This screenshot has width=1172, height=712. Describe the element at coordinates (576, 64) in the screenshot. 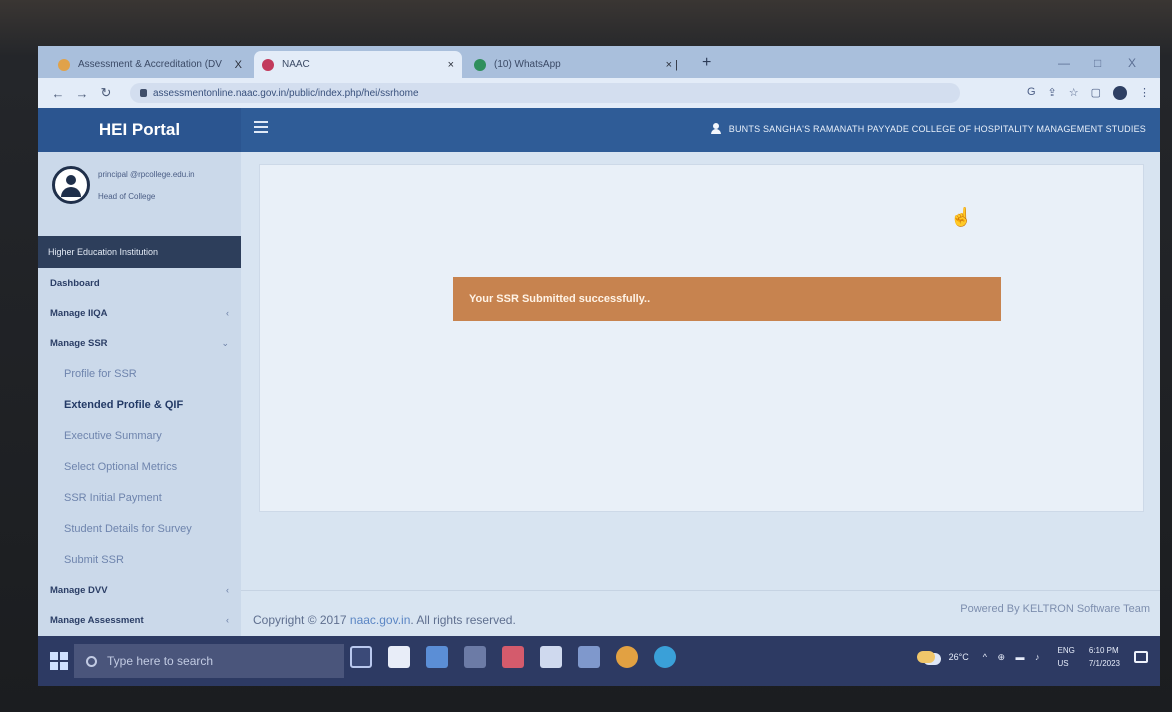

I see `tab-whatsapp: (10) WhatsApp × |` at that location.